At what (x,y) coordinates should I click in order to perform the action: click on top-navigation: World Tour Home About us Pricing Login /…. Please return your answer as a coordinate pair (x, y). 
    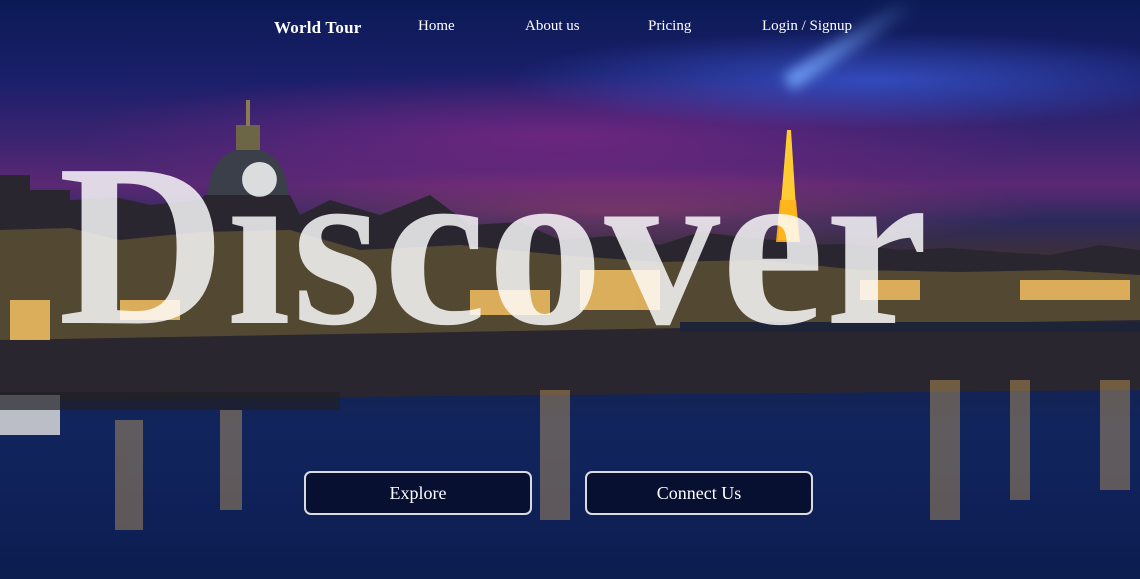
    Looking at the image, I should click on (570, 28).